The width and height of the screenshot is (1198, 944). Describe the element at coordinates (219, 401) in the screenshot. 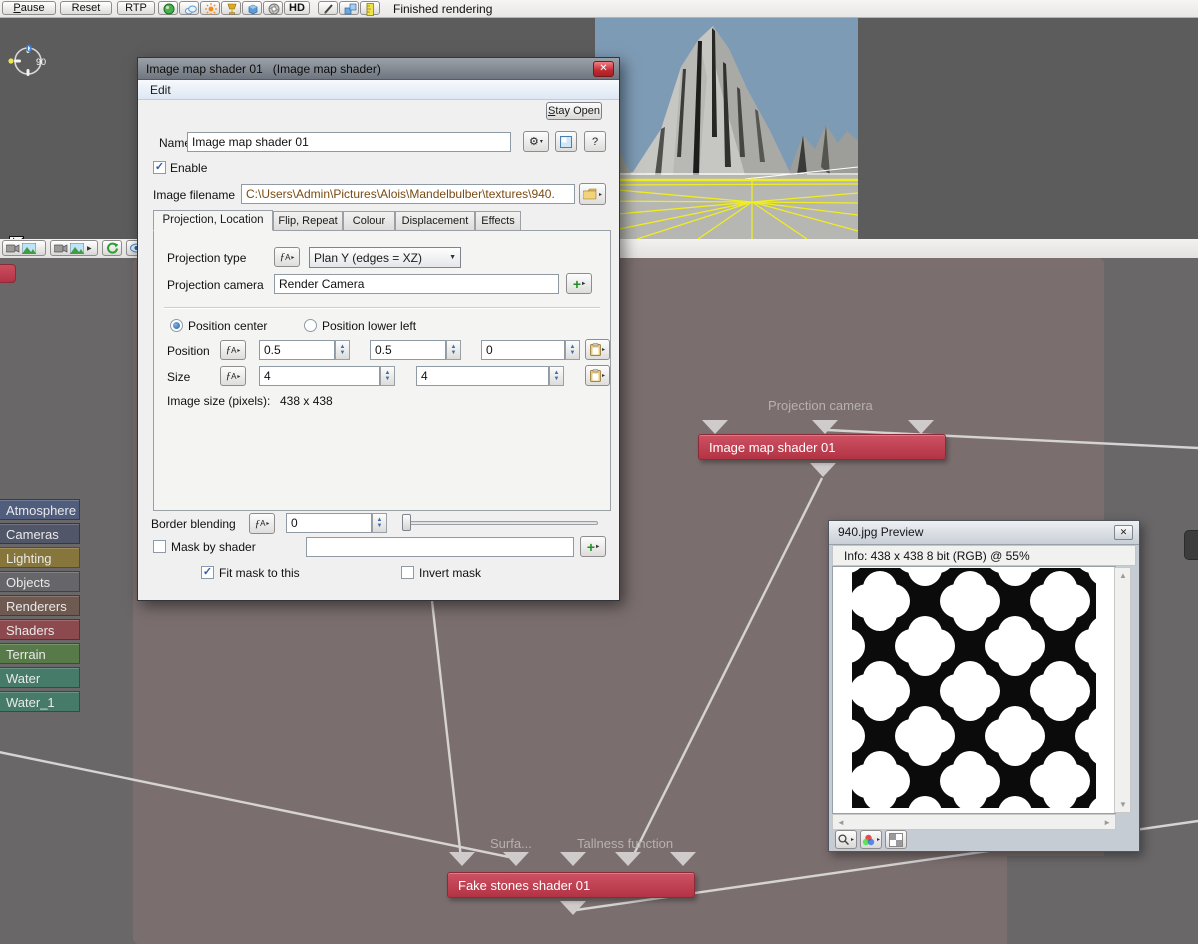

I see `image-size-label: Image size (pixels):` at that location.